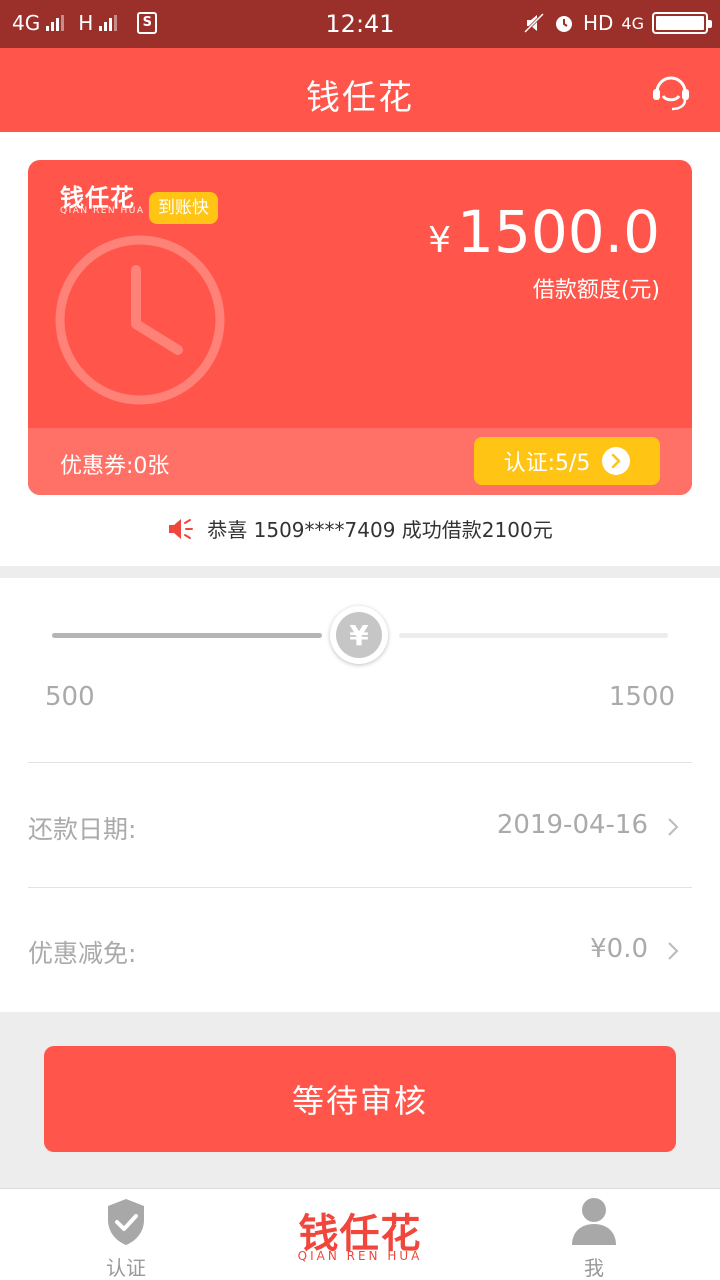 This screenshot has width=720, height=1280. What do you see at coordinates (558, 232) in the screenshot?
I see `credit-amount-value: 1500.0` at bounding box center [558, 232].